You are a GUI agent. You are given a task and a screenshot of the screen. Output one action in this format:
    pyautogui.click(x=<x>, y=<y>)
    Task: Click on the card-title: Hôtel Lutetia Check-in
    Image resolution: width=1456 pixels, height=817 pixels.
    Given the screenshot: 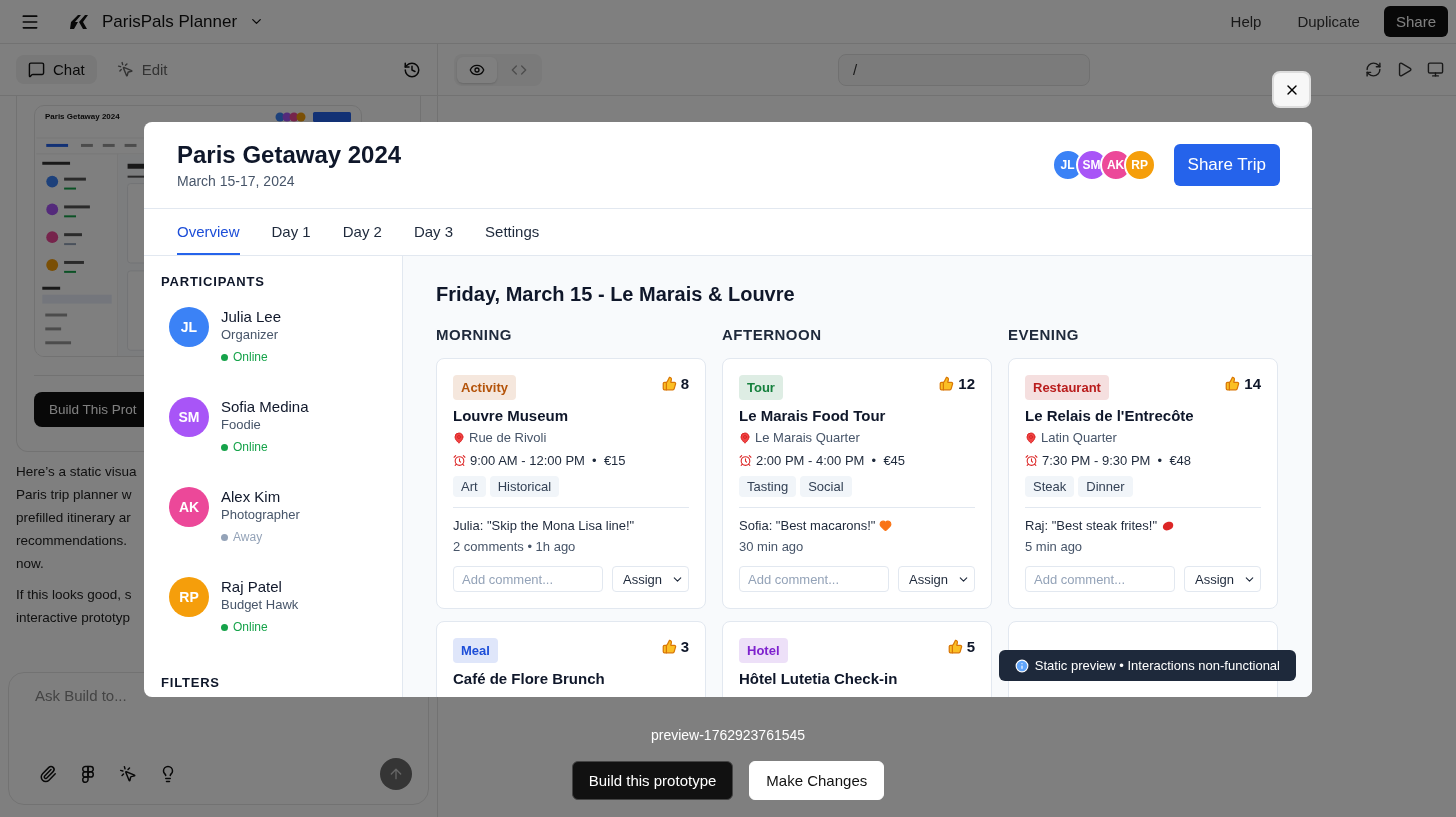 What is the action you would take?
    pyautogui.click(x=819, y=678)
    